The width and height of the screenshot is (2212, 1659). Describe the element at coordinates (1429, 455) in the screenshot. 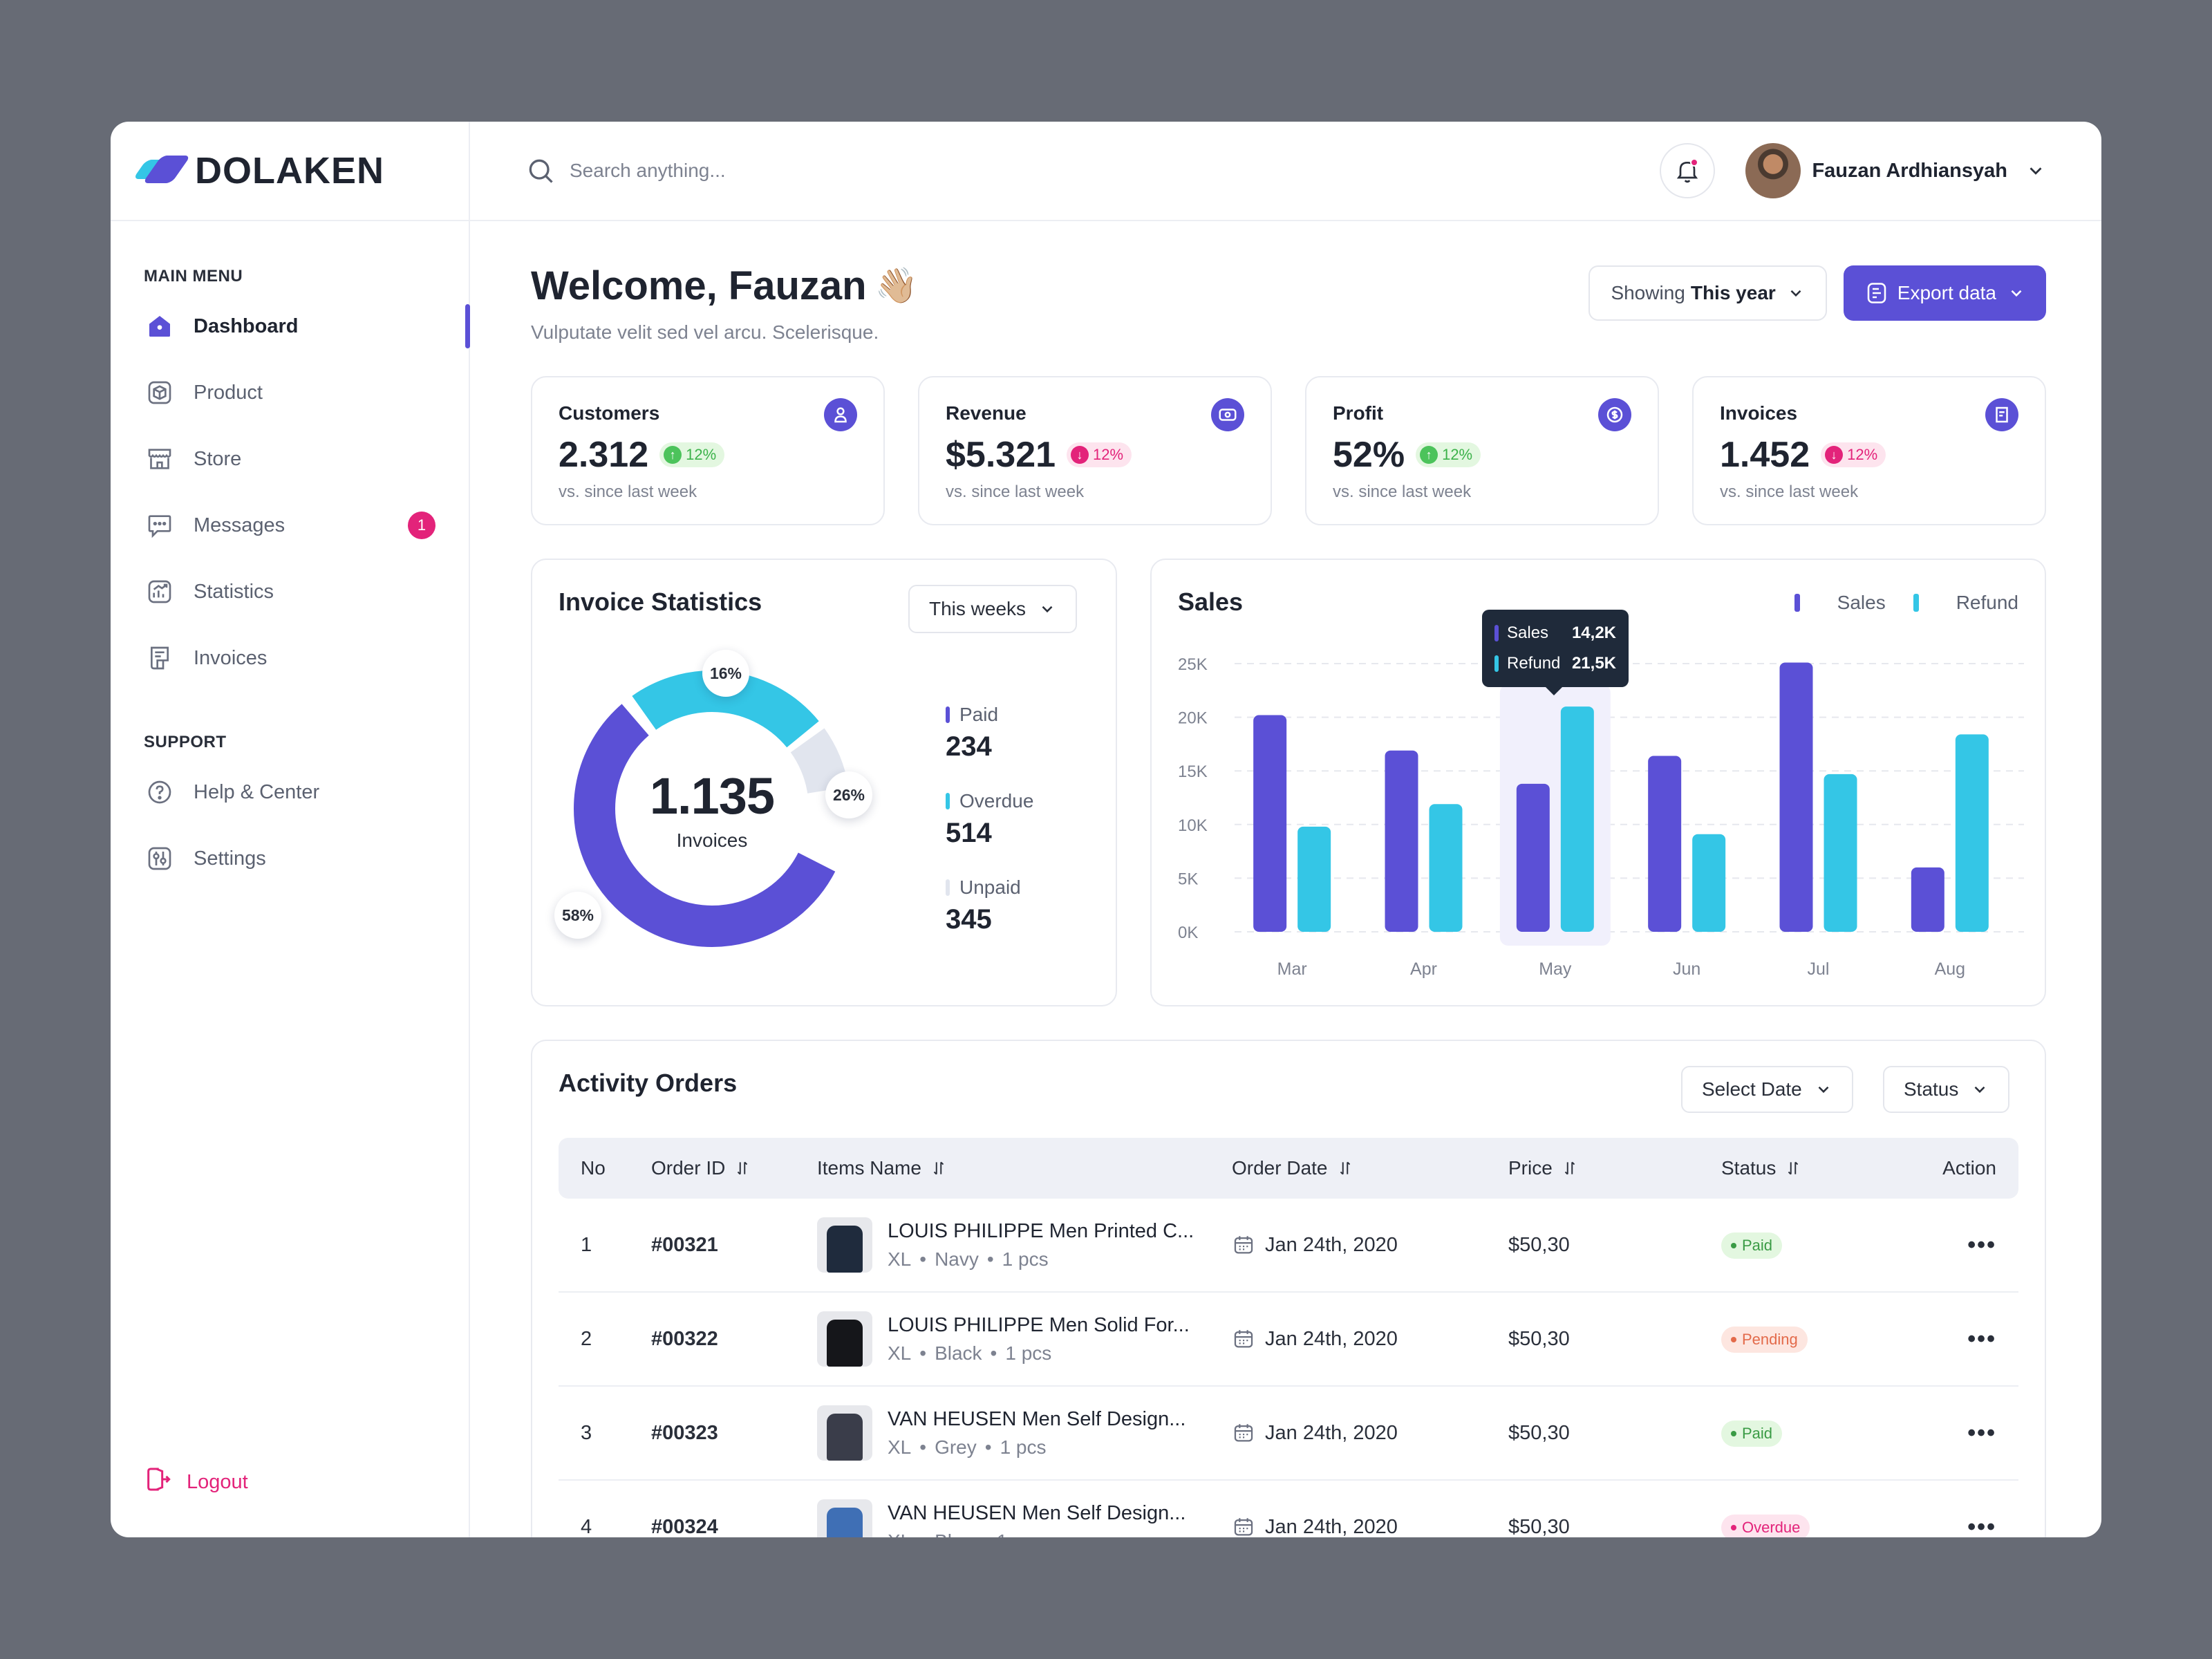

I see `arrow-up-icon: ↑` at that location.